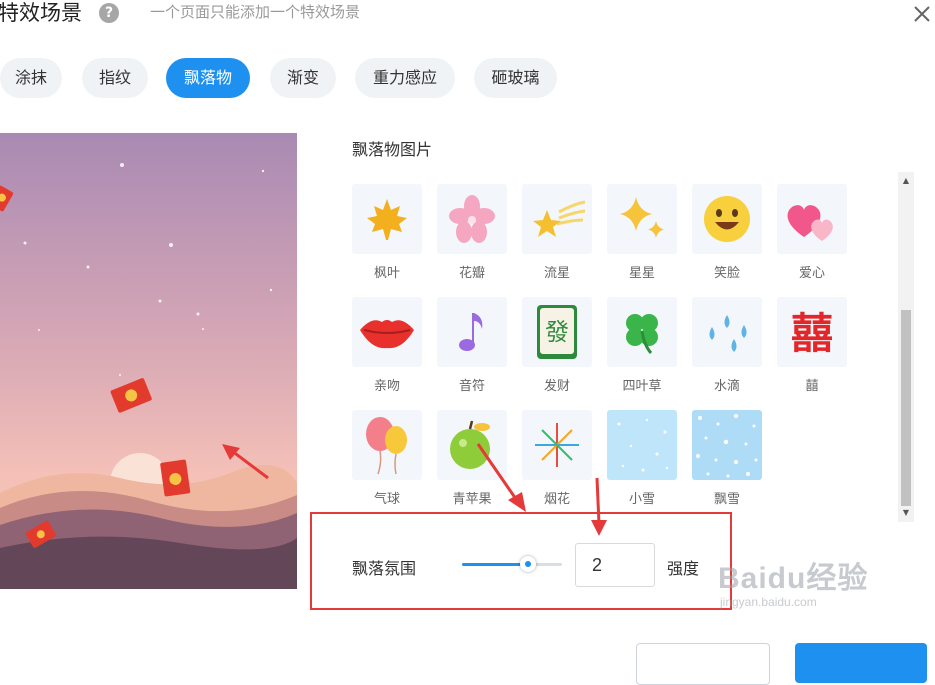 The width and height of the screenshot is (935, 685). Describe the element at coordinates (303, 78) in the screenshot. I see `tab-gradient: 渐变` at that location.